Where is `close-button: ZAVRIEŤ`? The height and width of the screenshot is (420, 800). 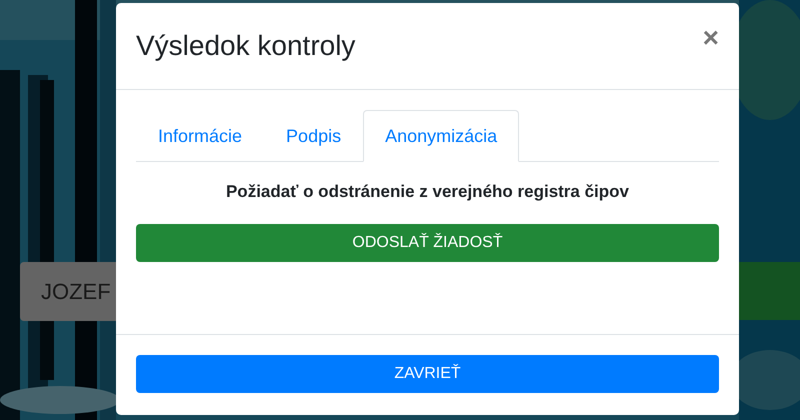
close-button: ZAVRIEŤ is located at coordinates (427, 374).